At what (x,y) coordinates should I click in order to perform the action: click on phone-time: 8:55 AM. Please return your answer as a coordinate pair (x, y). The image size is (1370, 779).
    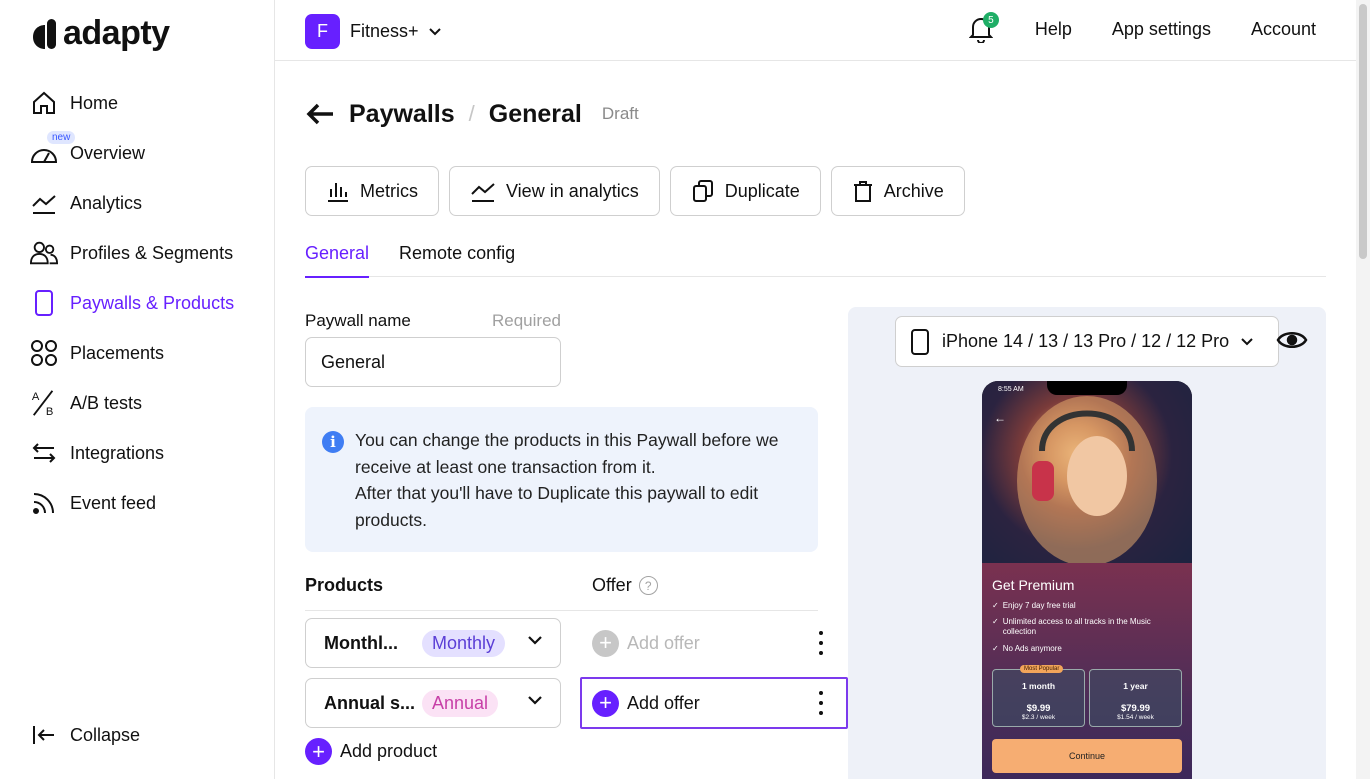
    Looking at the image, I should click on (1011, 389).